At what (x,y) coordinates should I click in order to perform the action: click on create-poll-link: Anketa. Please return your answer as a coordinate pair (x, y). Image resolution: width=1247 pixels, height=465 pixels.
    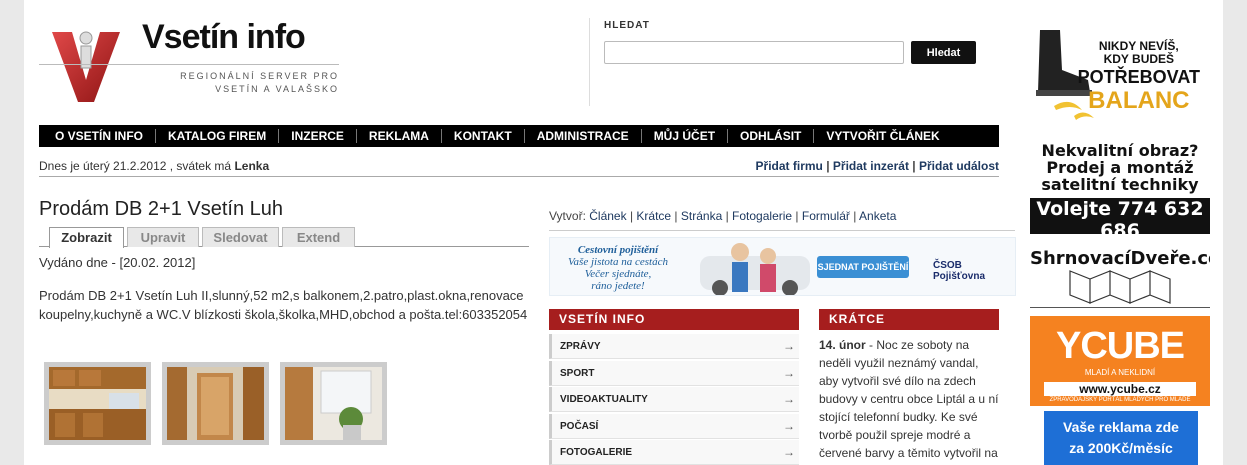
    Looking at the image, I should click on (877, 216).